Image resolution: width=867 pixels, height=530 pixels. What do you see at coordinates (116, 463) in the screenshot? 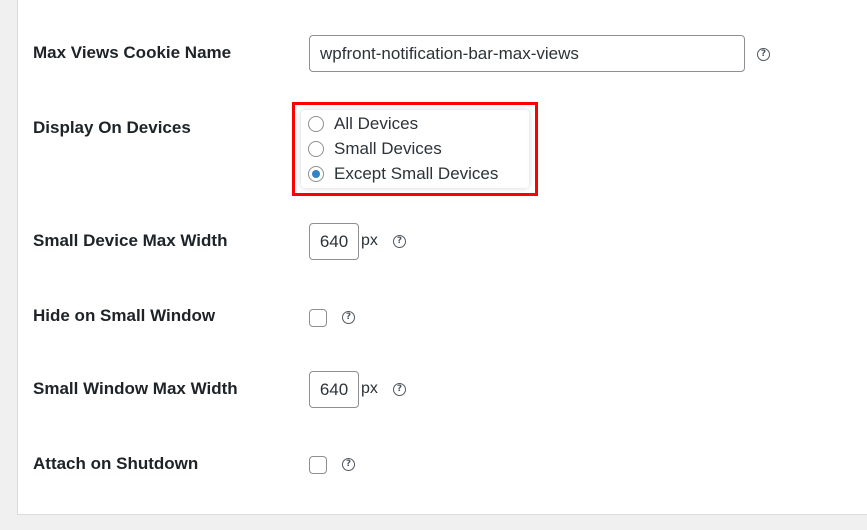
I see `attach-on-shutdown-label: Attach on Shutdown` at bounding box center [116, 463].